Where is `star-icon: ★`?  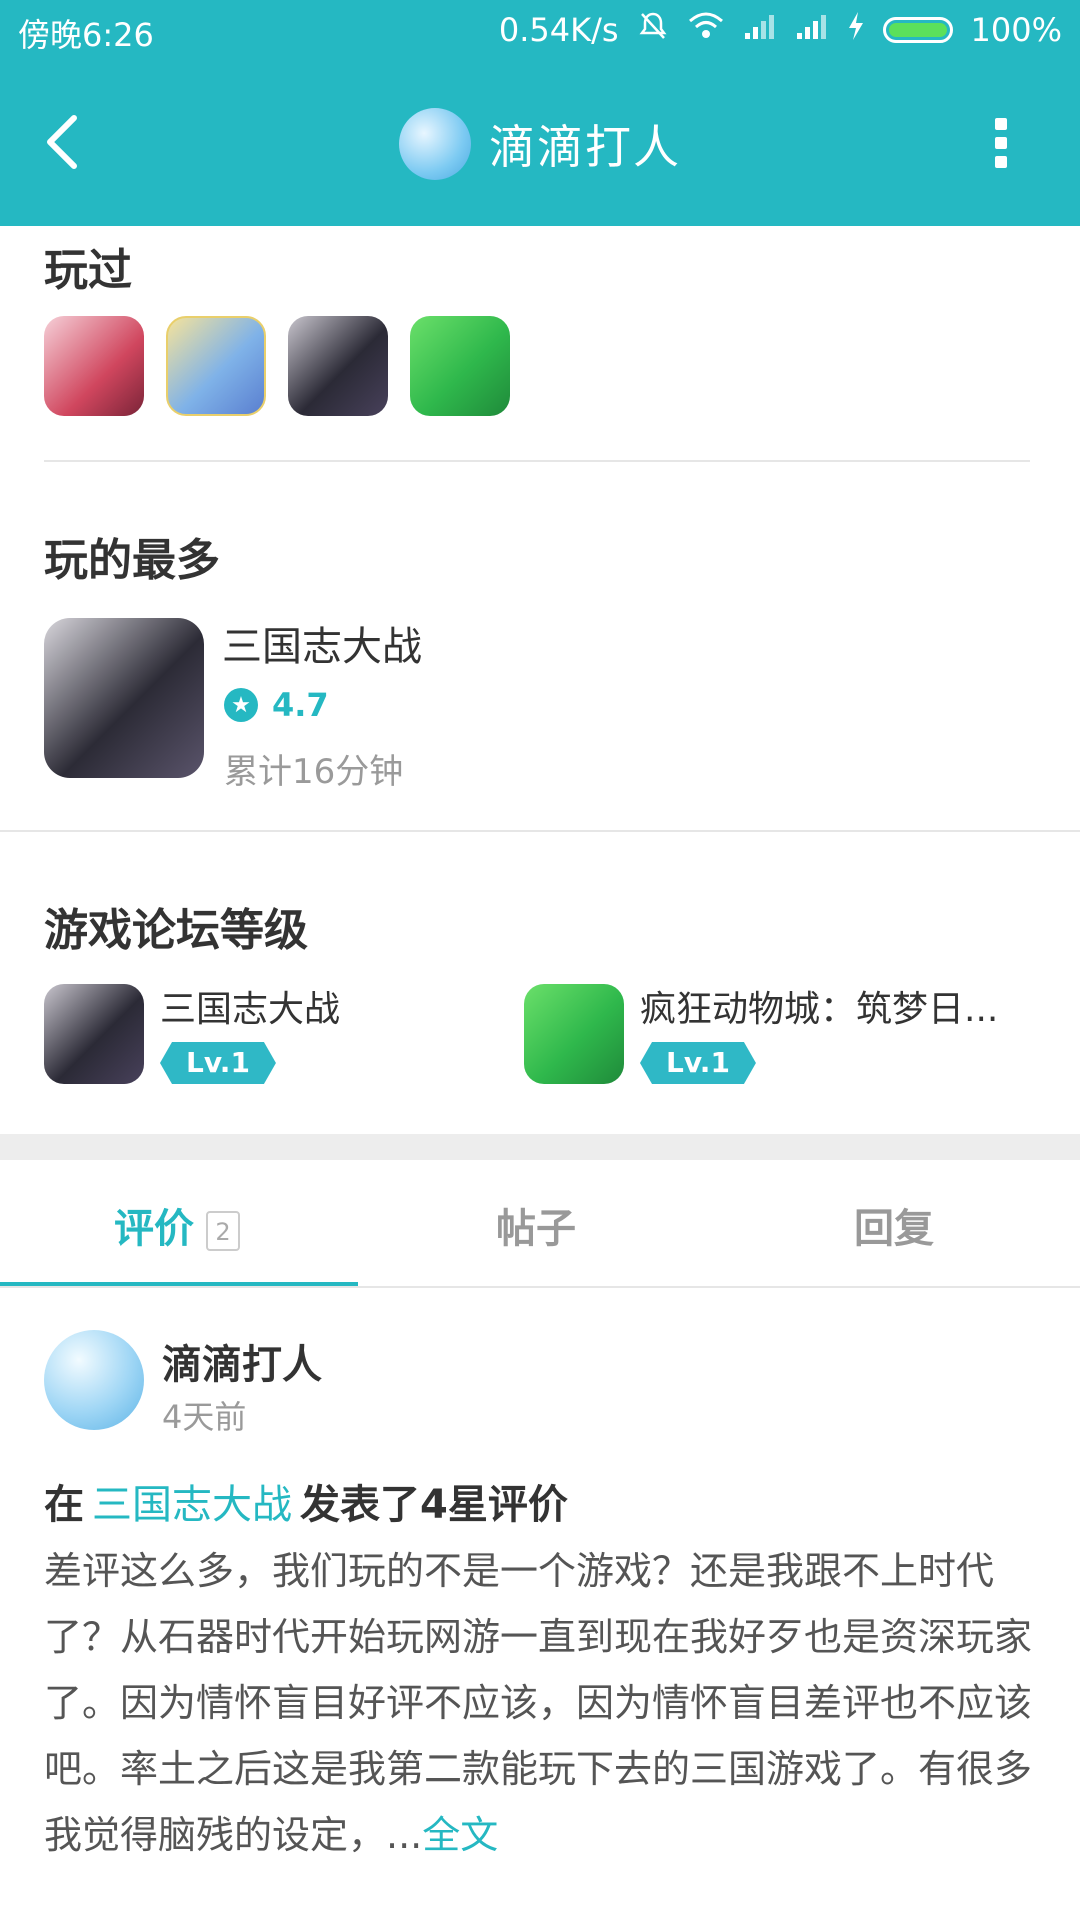 star-icon: ★ is located at coordinates (241, 705).